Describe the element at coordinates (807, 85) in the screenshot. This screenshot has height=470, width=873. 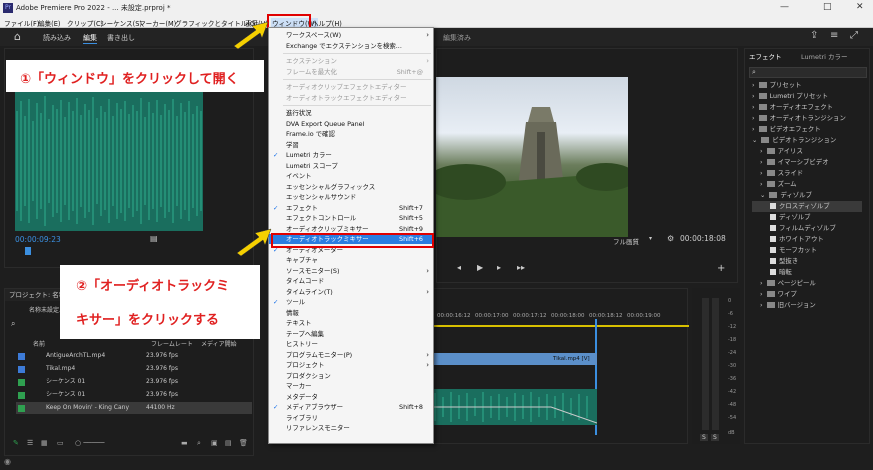
I see `effects-tree-item: › プリセット` at that location.